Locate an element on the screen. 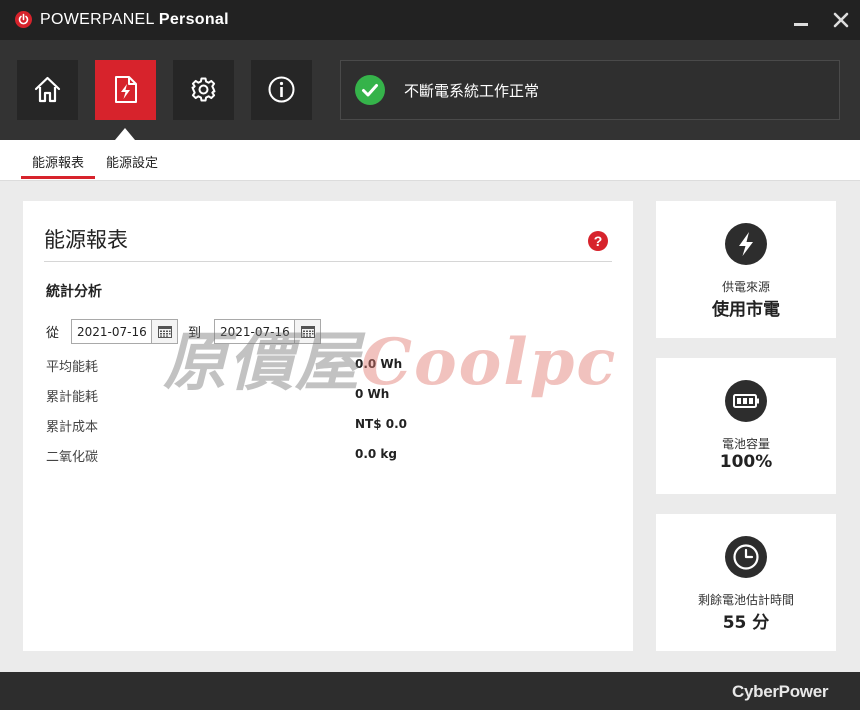  power-source-value: 使用市電 is located at coordinates (746, 310).